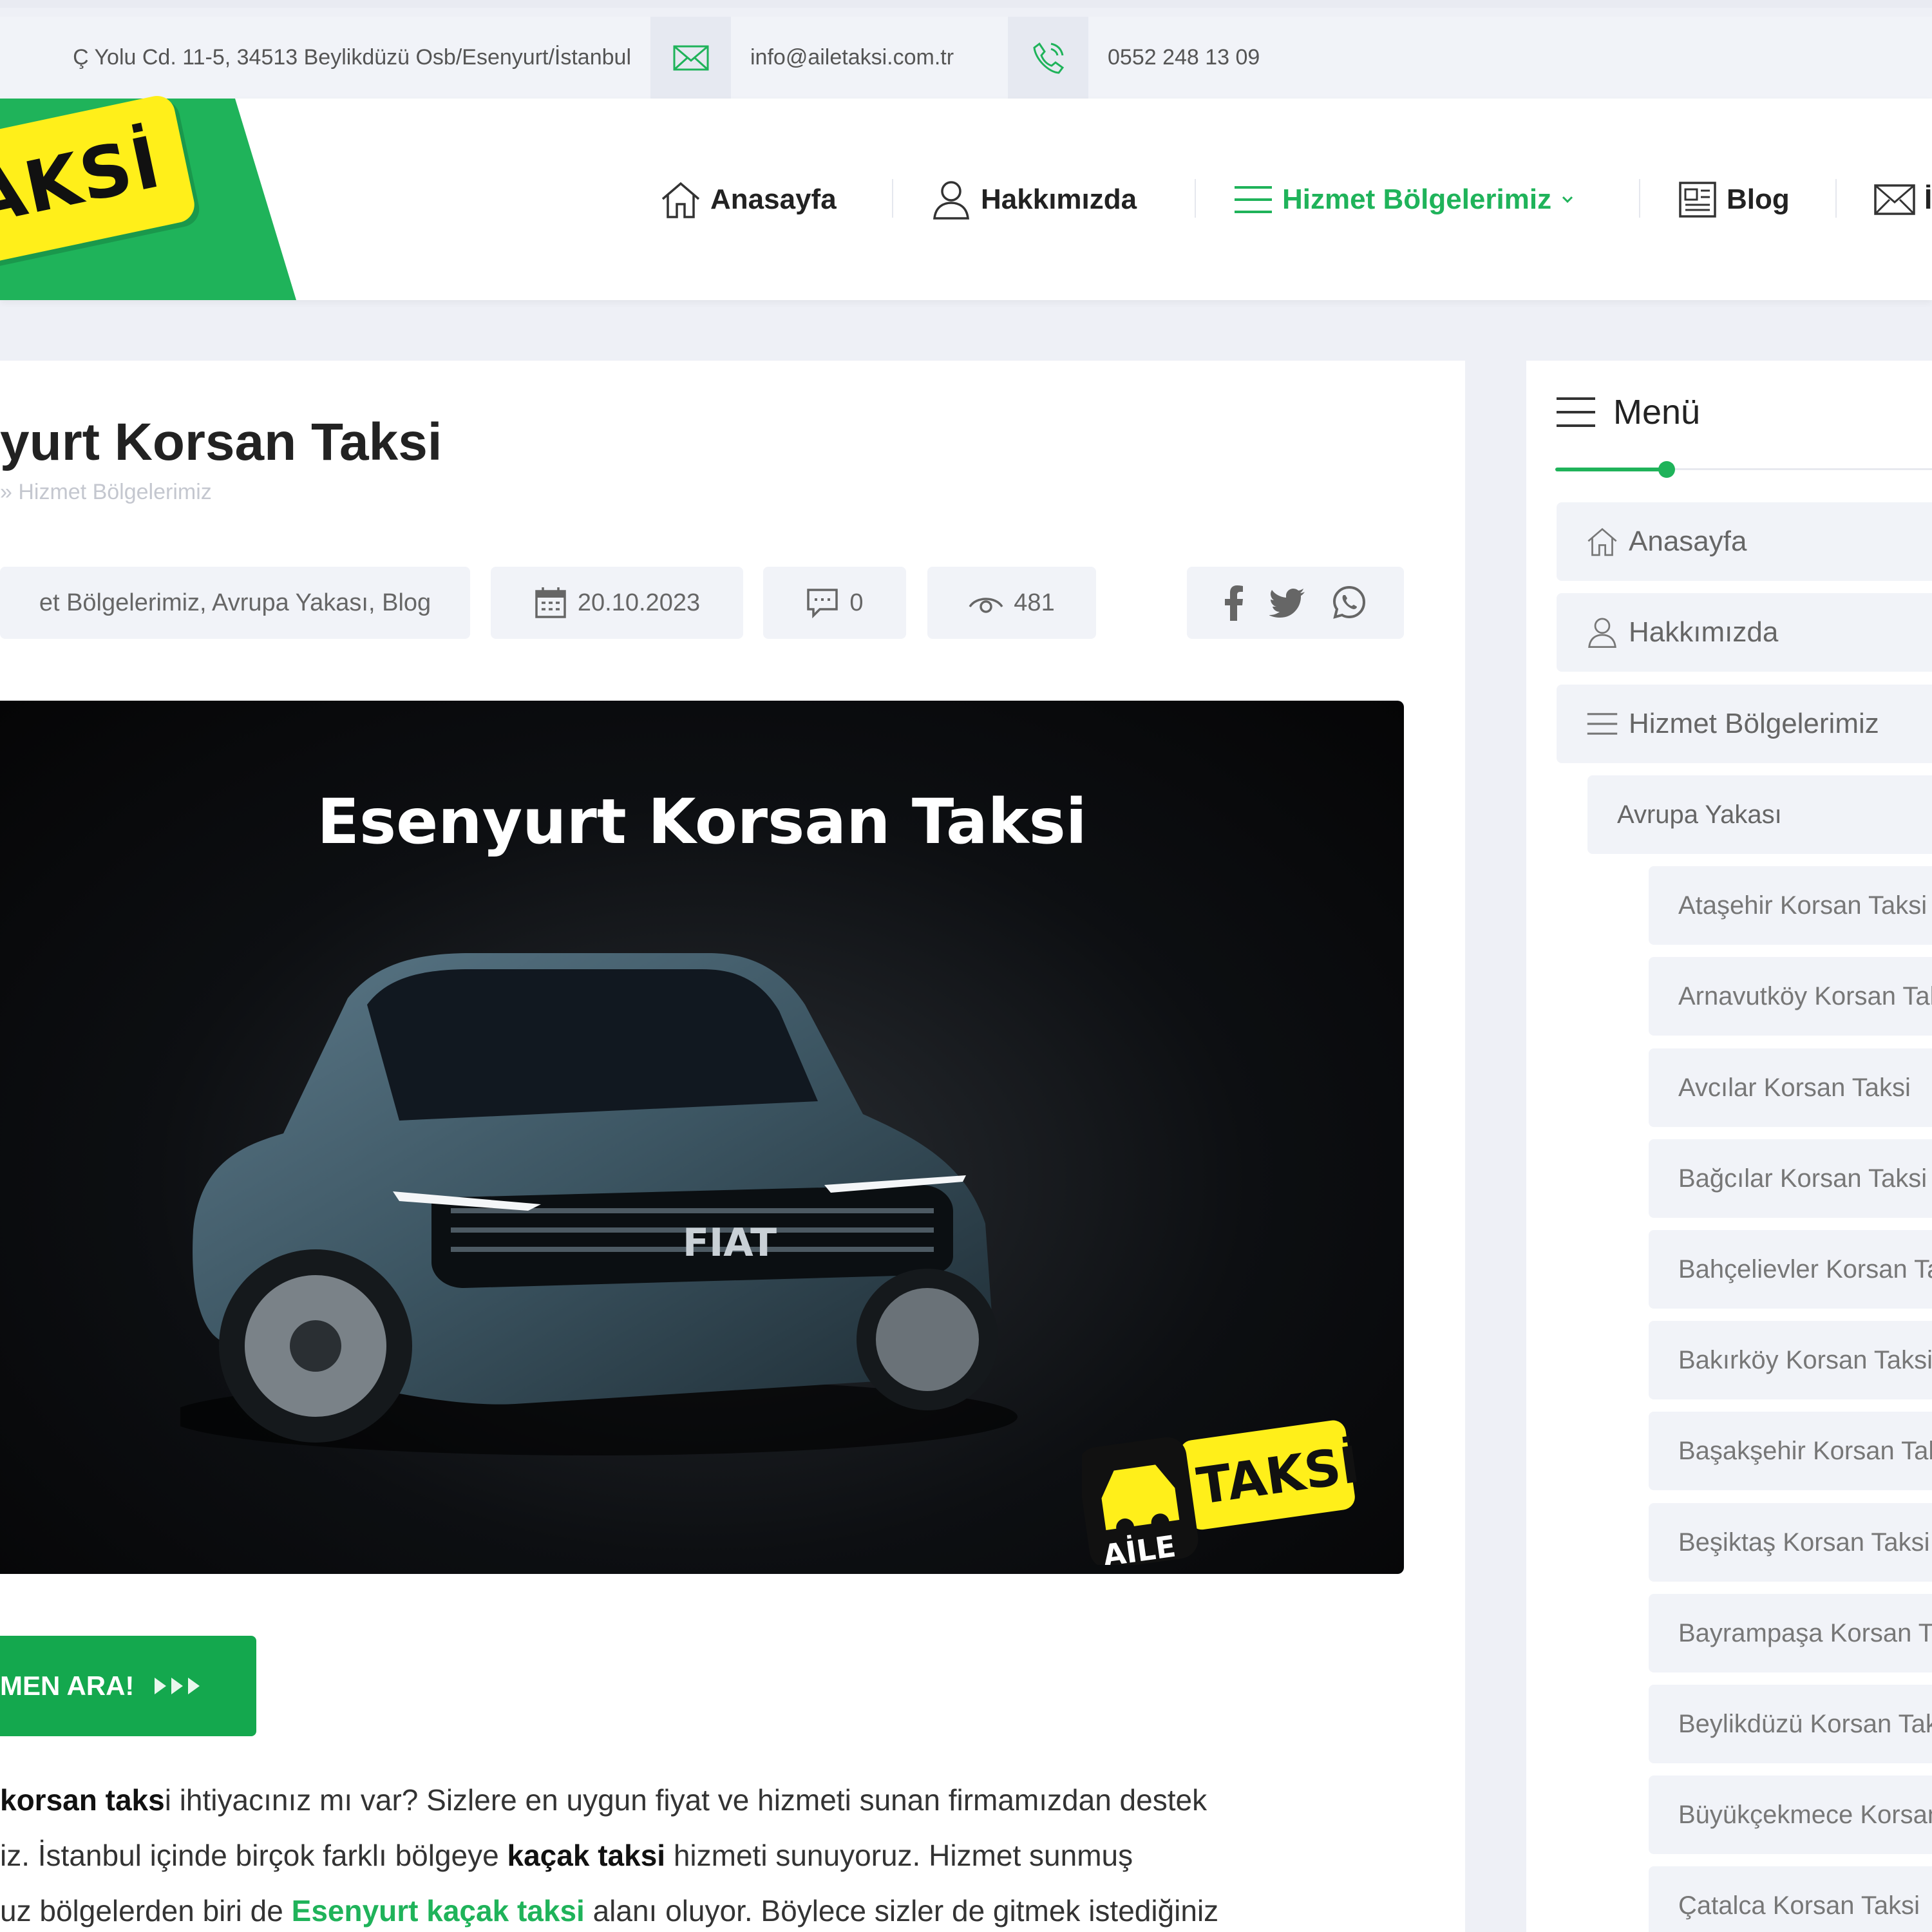  What do you see at coordinates (1184, 58) in the screenshot?
I see `phone-link: 0552 248 13 09` at bounding box center [1184, 58].